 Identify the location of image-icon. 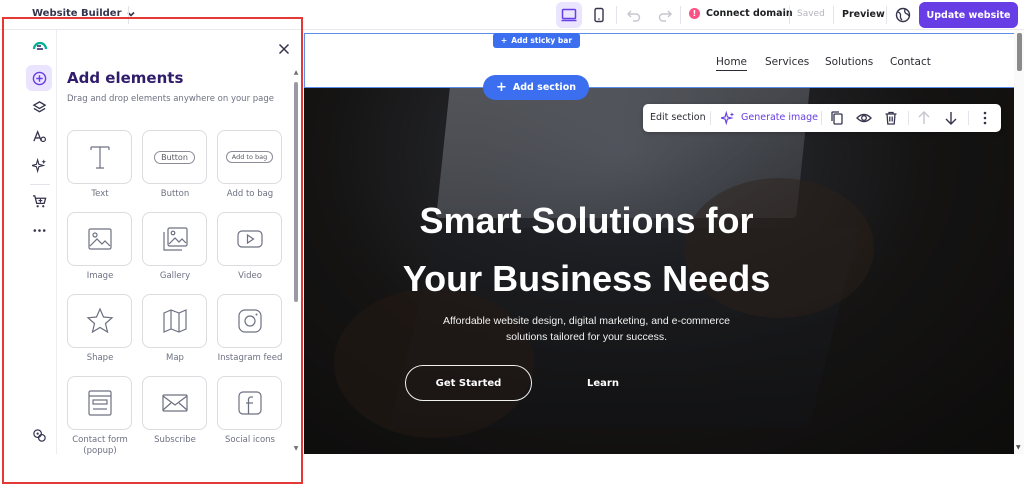
(99, 239).